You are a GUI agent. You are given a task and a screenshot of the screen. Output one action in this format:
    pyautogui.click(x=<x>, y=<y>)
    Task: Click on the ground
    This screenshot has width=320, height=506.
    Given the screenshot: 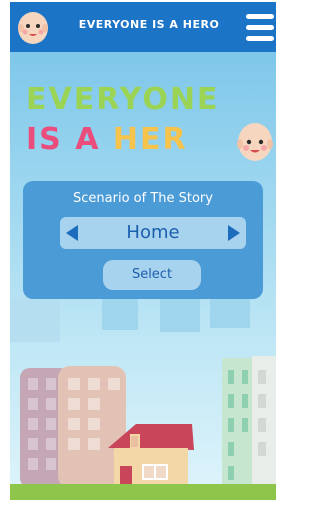 What is the action you would take?
    pyautogui.click(x=143, y=492)
    